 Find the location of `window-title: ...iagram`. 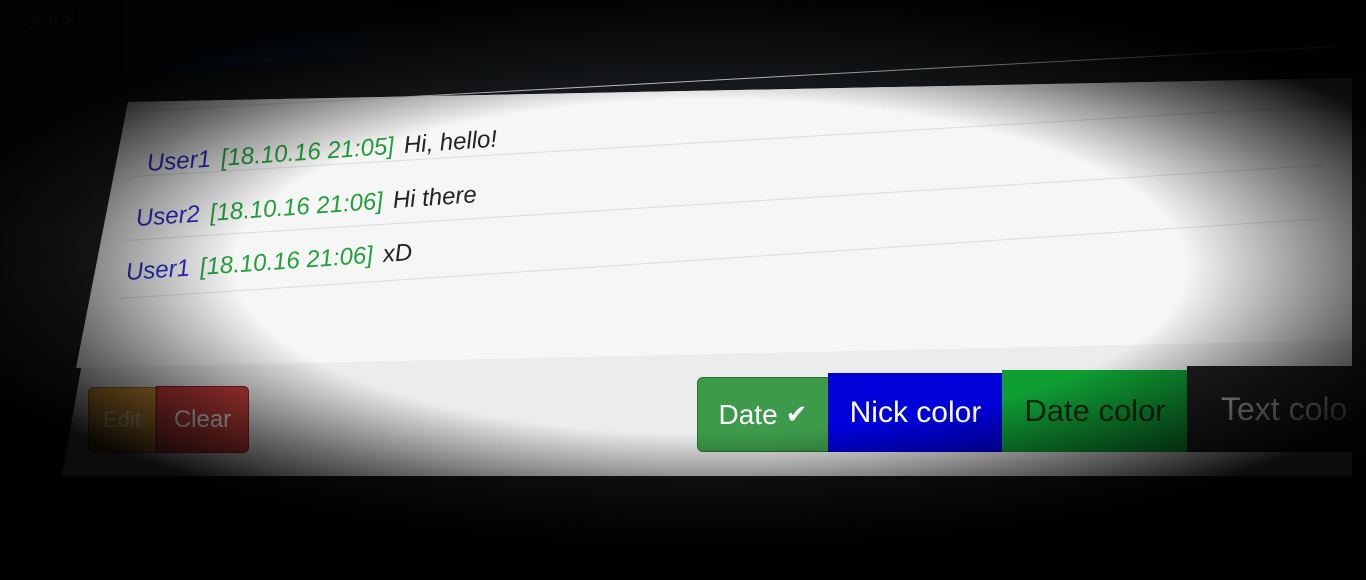

window-title: ...iagram is located at coordinates (49, 20).